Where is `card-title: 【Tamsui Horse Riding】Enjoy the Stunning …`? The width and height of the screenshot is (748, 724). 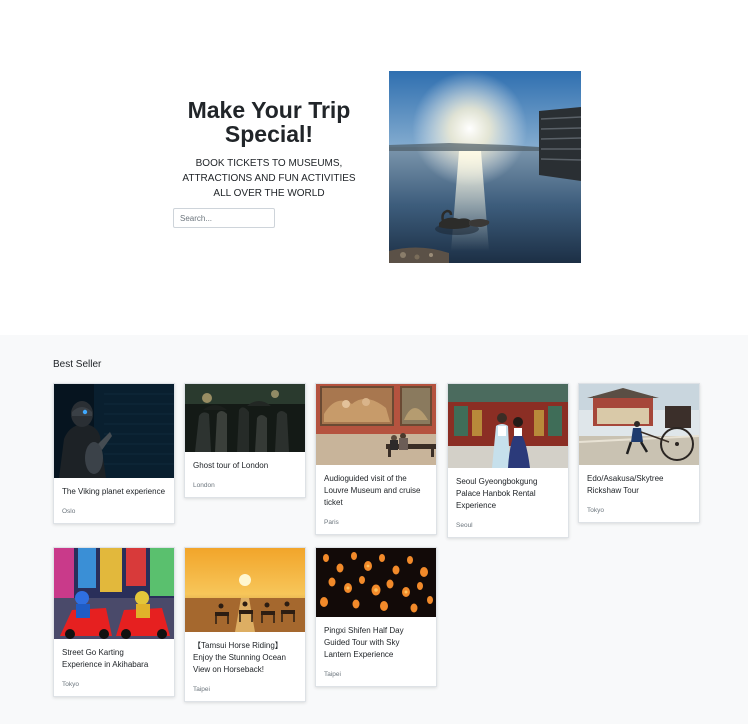
card-title: 【Tamsui Horse Riding】Enjoy the Stunning … is located at coordinates (239, 657).